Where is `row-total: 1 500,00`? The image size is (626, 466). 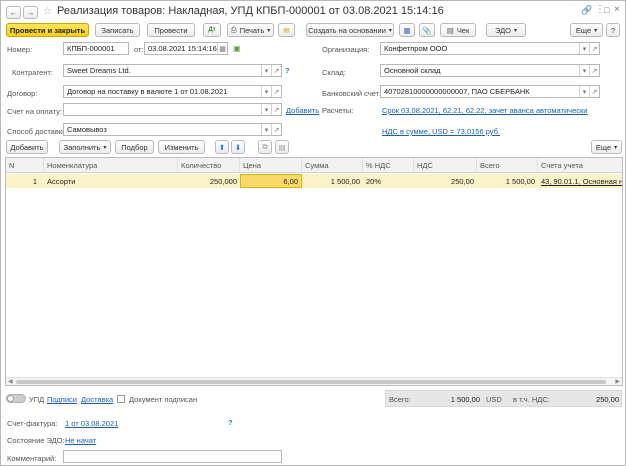 row-total: 1 500,00 is located at coordinates (507, 181).